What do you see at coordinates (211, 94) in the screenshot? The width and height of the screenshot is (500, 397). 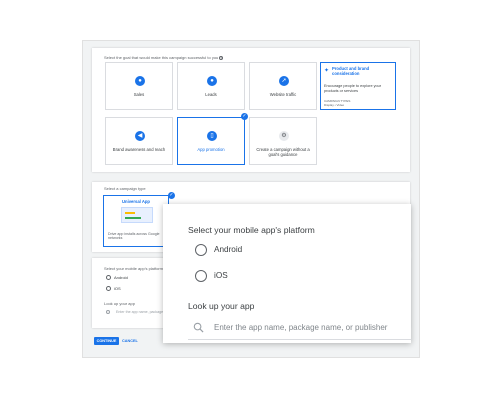 I see `tile-label: Leads` at bounding box center [211, 94].